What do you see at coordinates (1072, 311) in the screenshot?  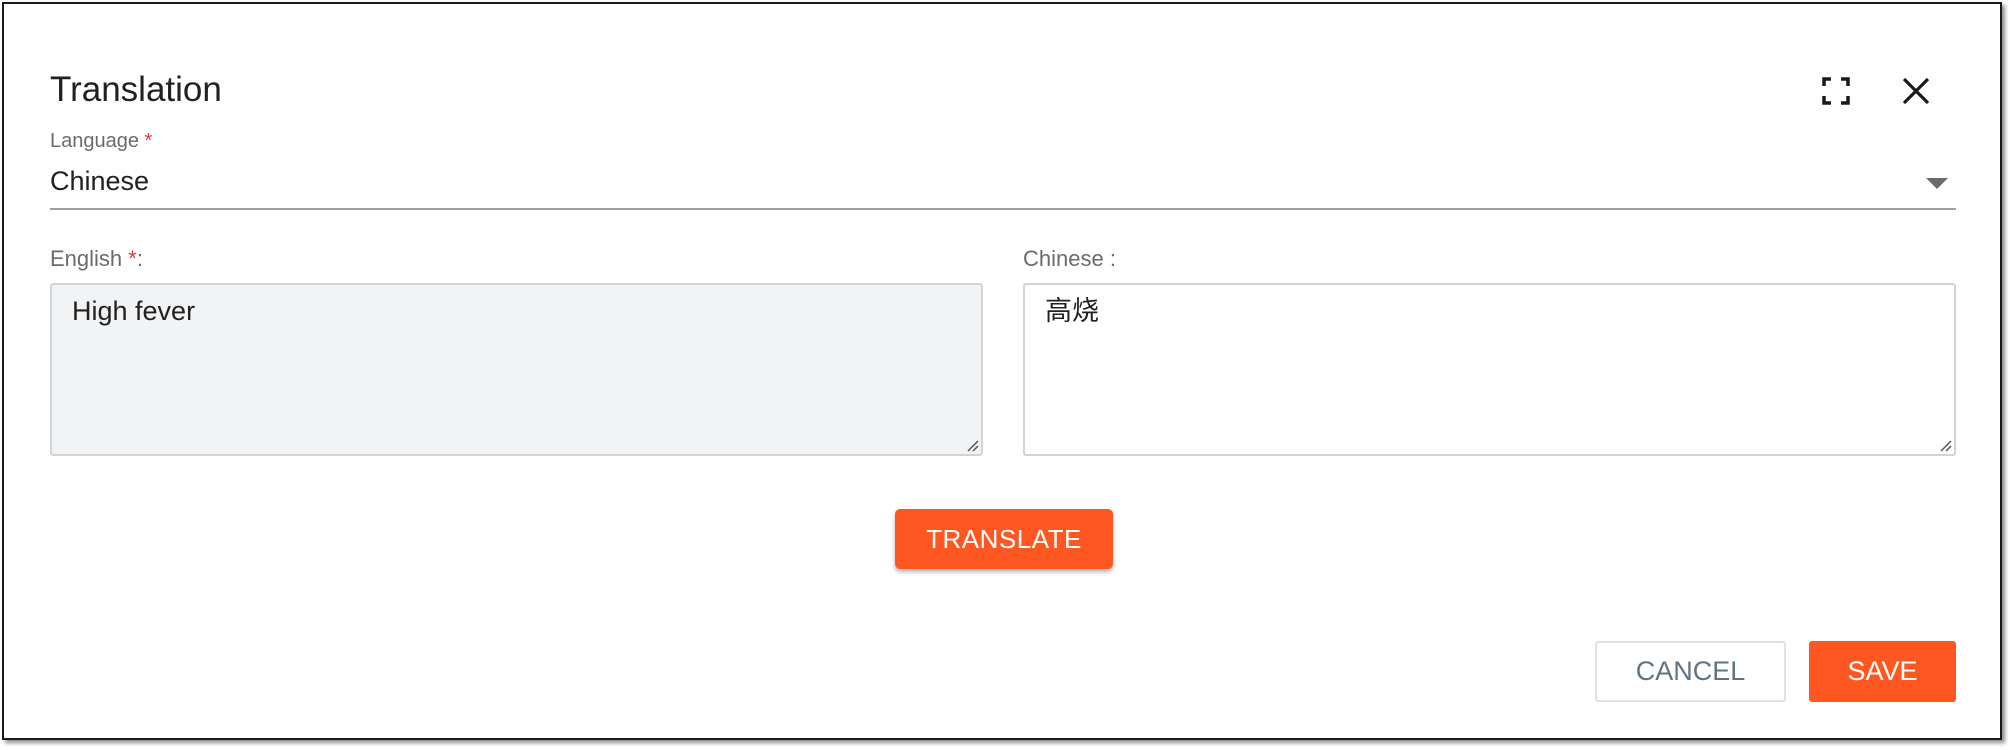 I see `chinese-text: 高烧` at bounding box center [1072, 311].